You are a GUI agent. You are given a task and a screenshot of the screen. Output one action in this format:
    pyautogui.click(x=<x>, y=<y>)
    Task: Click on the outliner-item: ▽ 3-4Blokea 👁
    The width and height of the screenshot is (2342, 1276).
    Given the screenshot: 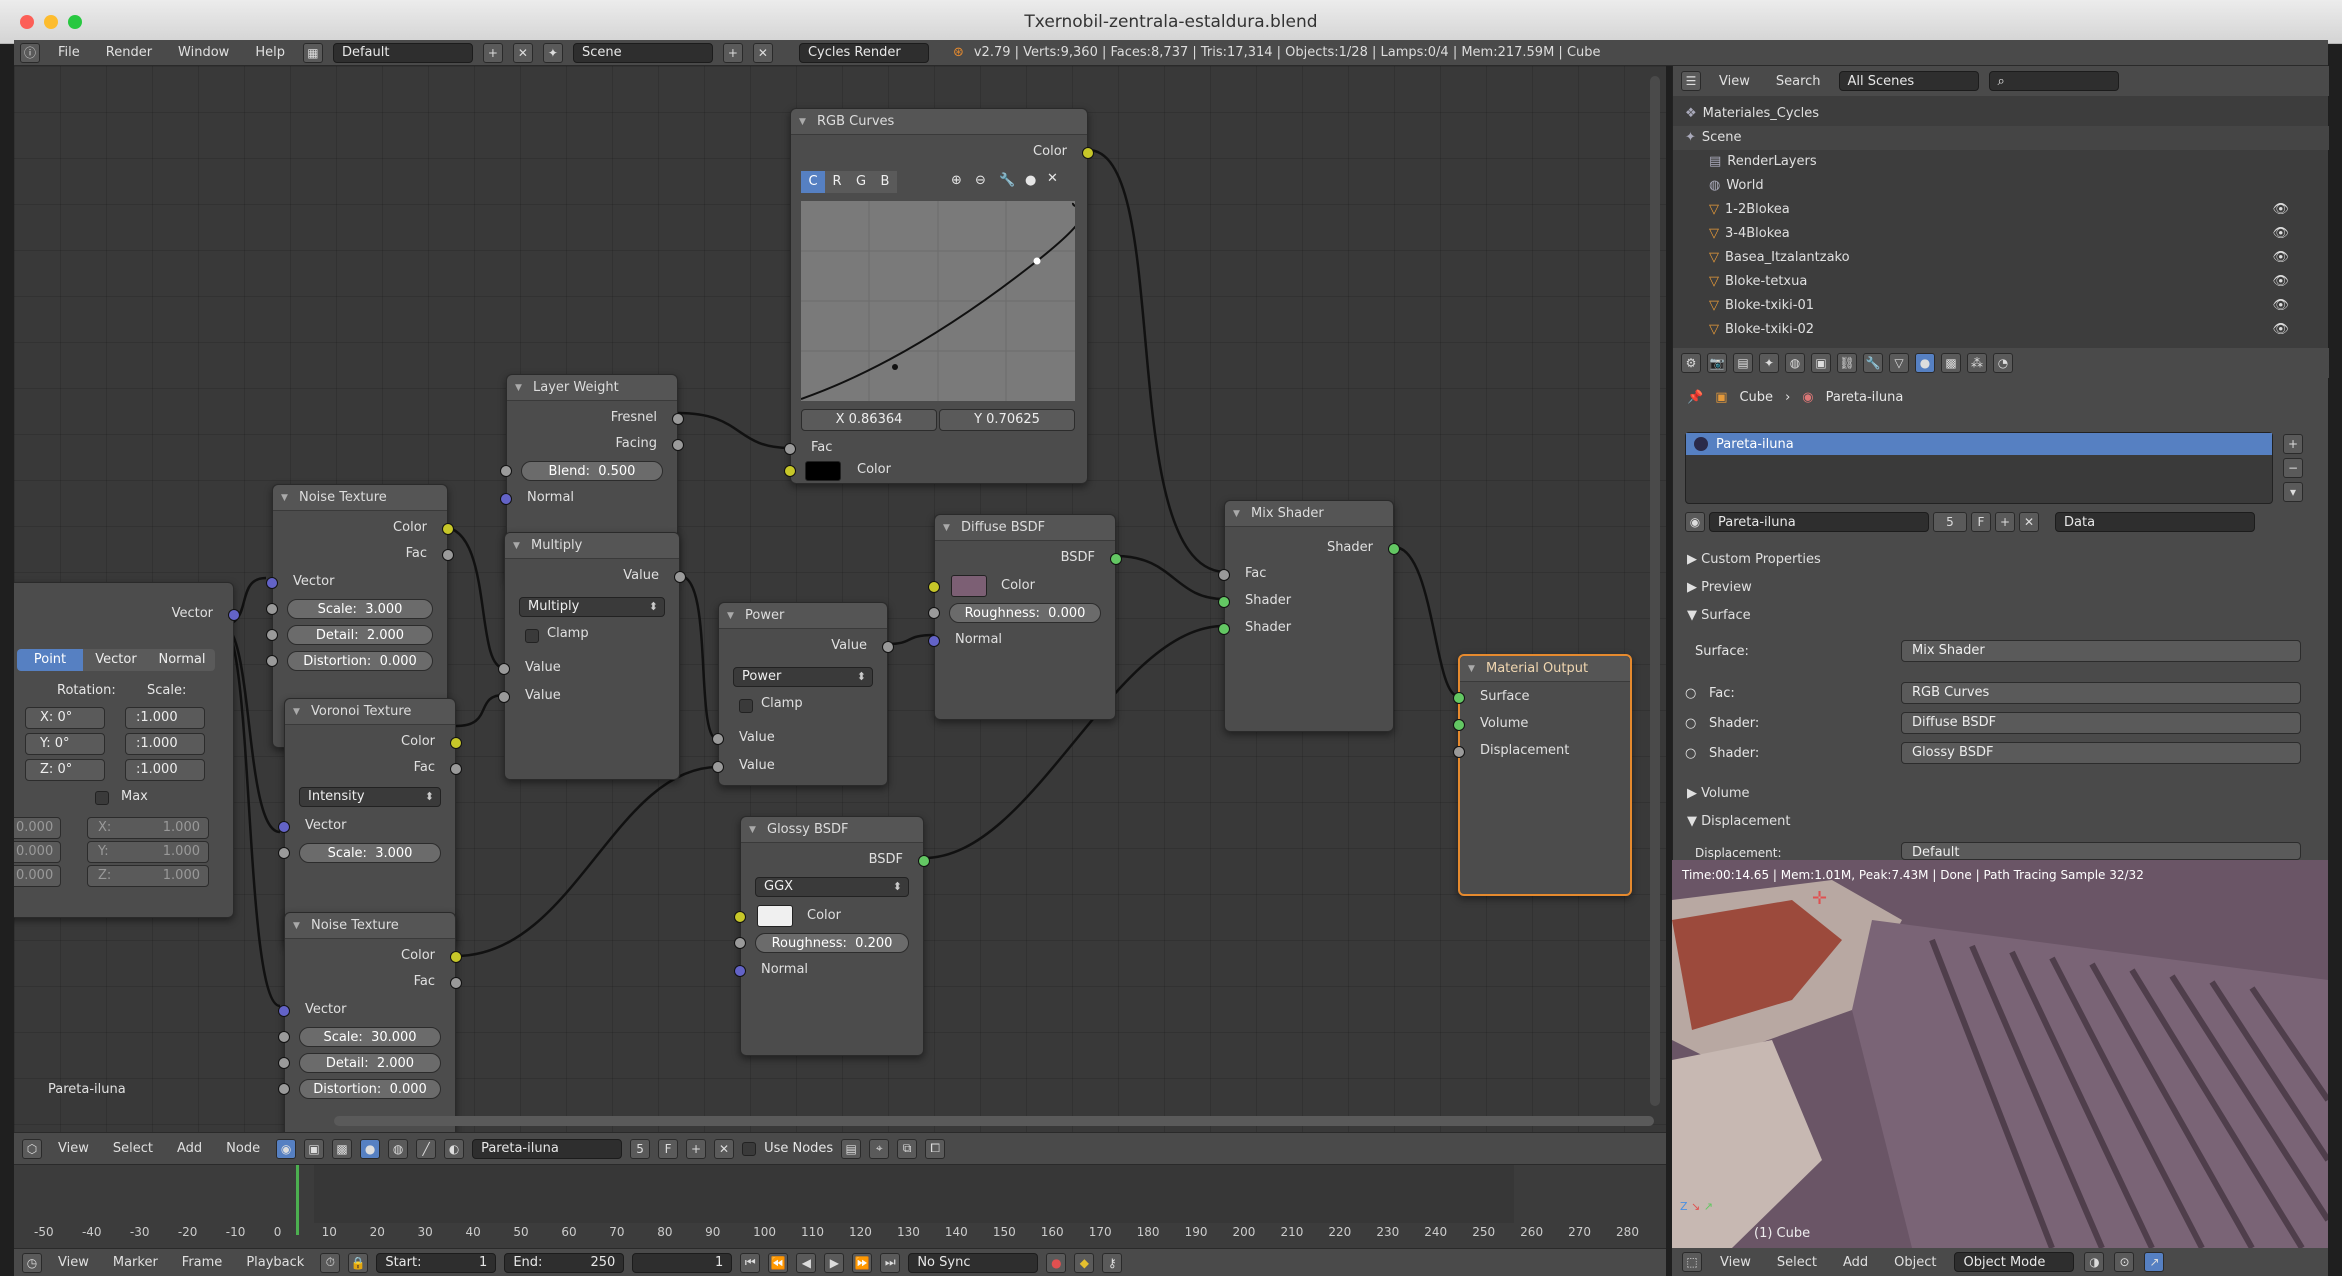 What is the action you would take?
    pyautogui.click(x=2001, y=234)
    